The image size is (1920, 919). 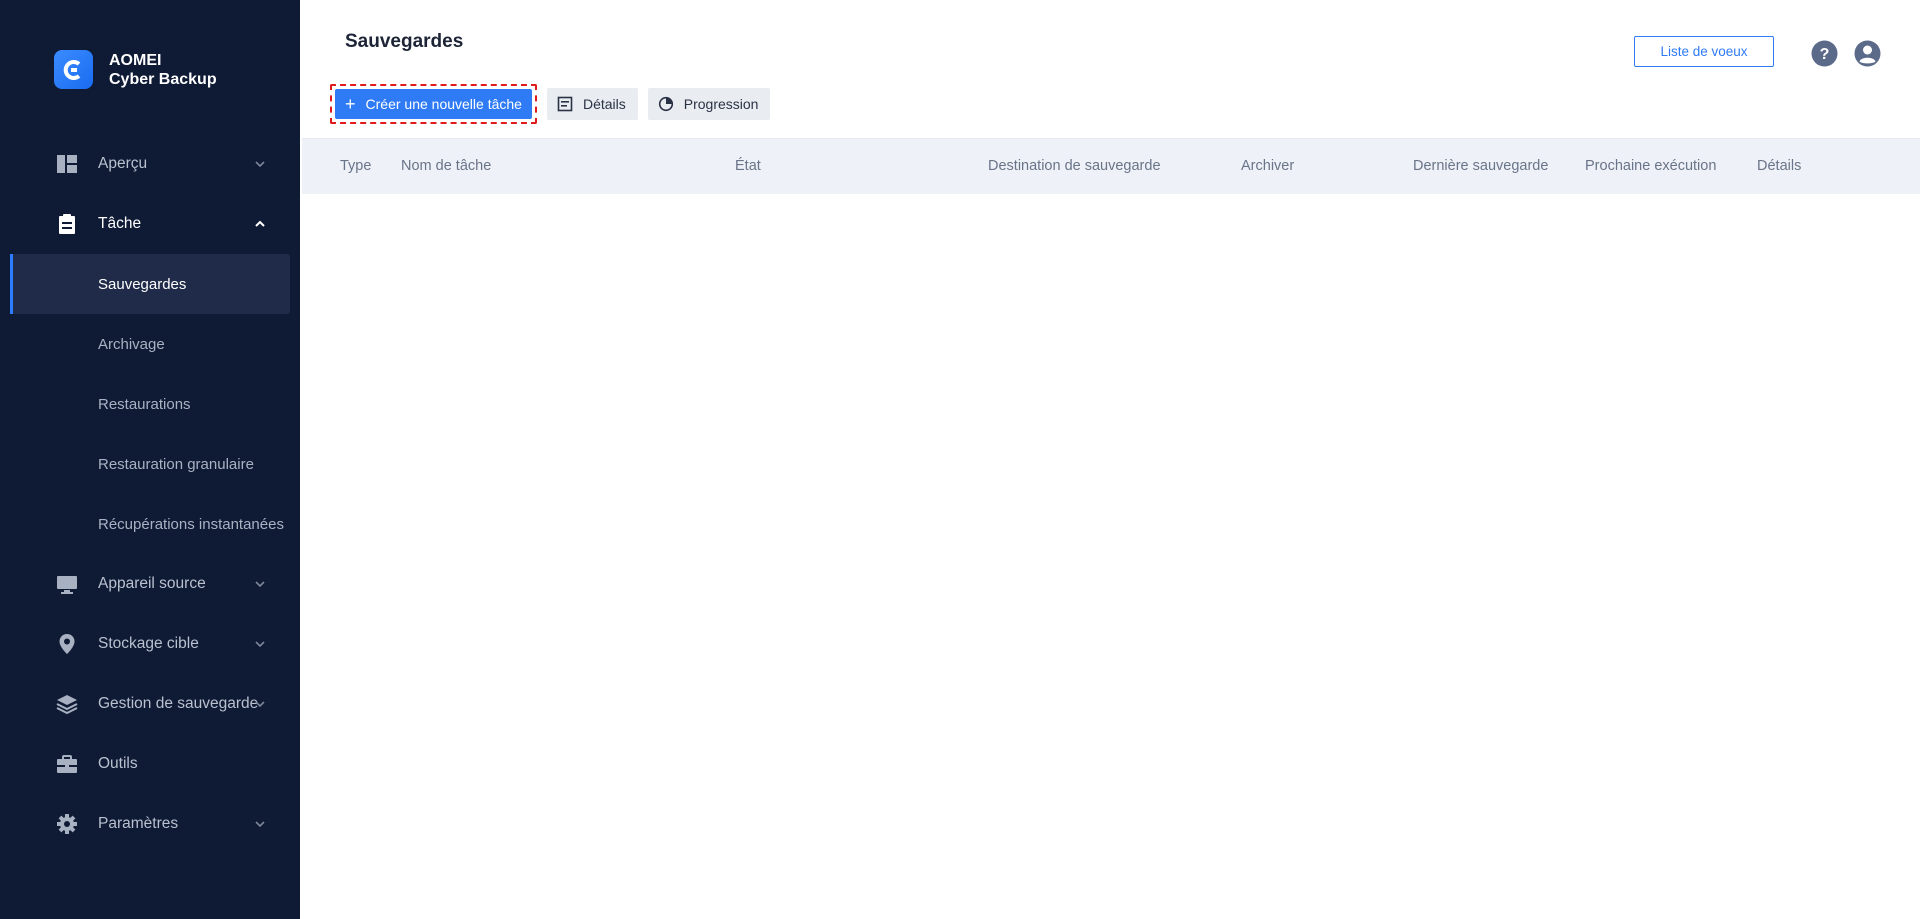 I want to click on details-label: Détails, so click(x=604, y=104).